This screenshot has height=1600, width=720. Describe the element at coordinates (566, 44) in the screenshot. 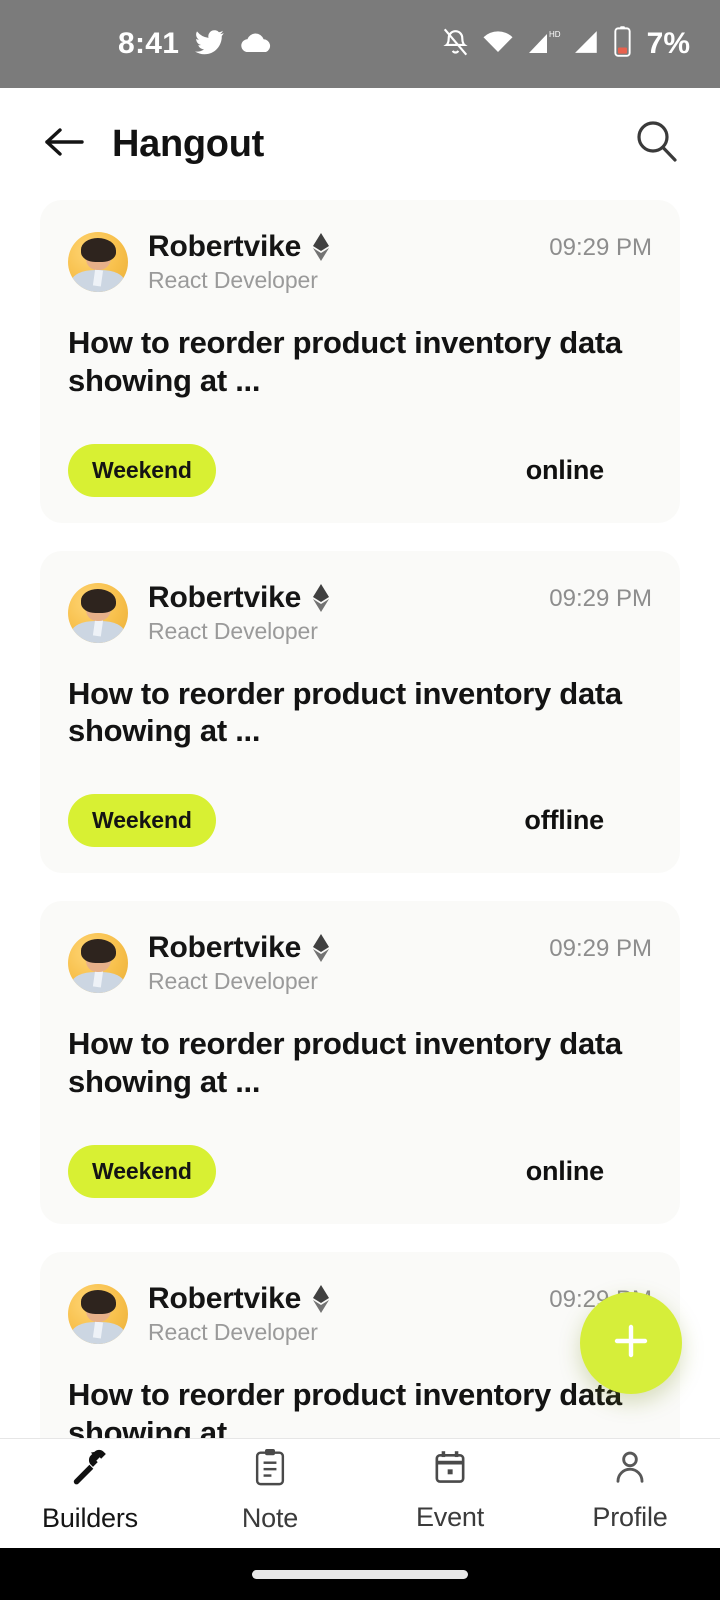

I see `status-bar-right: HD 7%` at that location.